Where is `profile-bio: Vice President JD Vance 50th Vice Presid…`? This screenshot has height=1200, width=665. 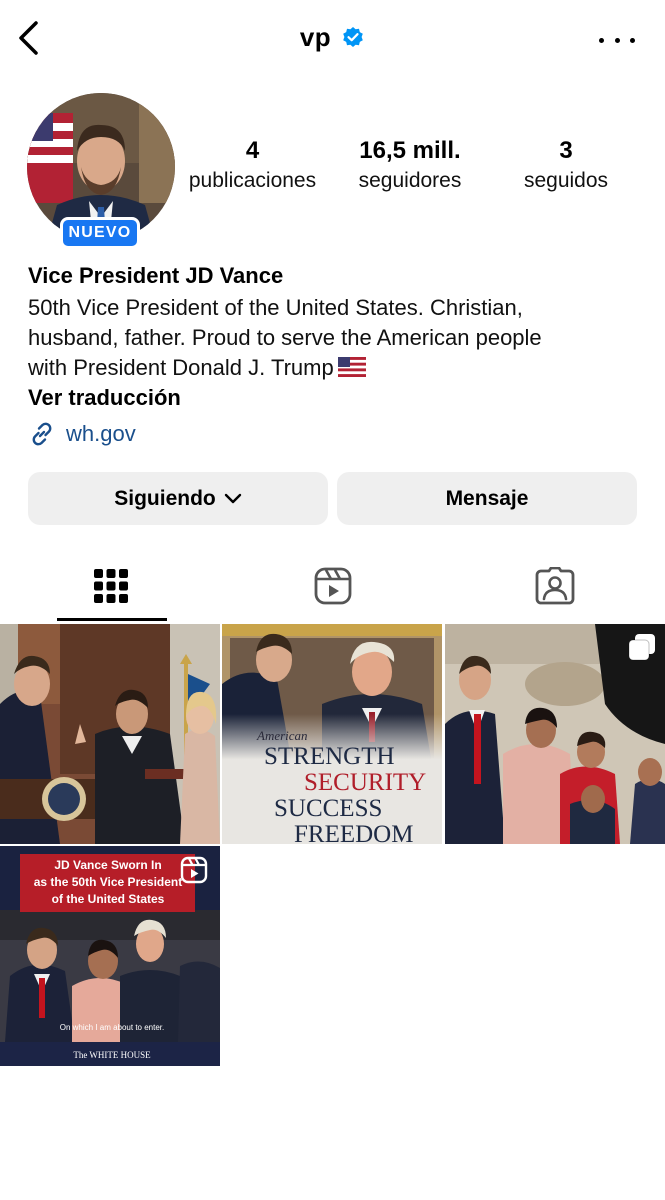 profile-bio: Vice President JD Vance 50th Vice Presid… is located at coordinates (338, 355).